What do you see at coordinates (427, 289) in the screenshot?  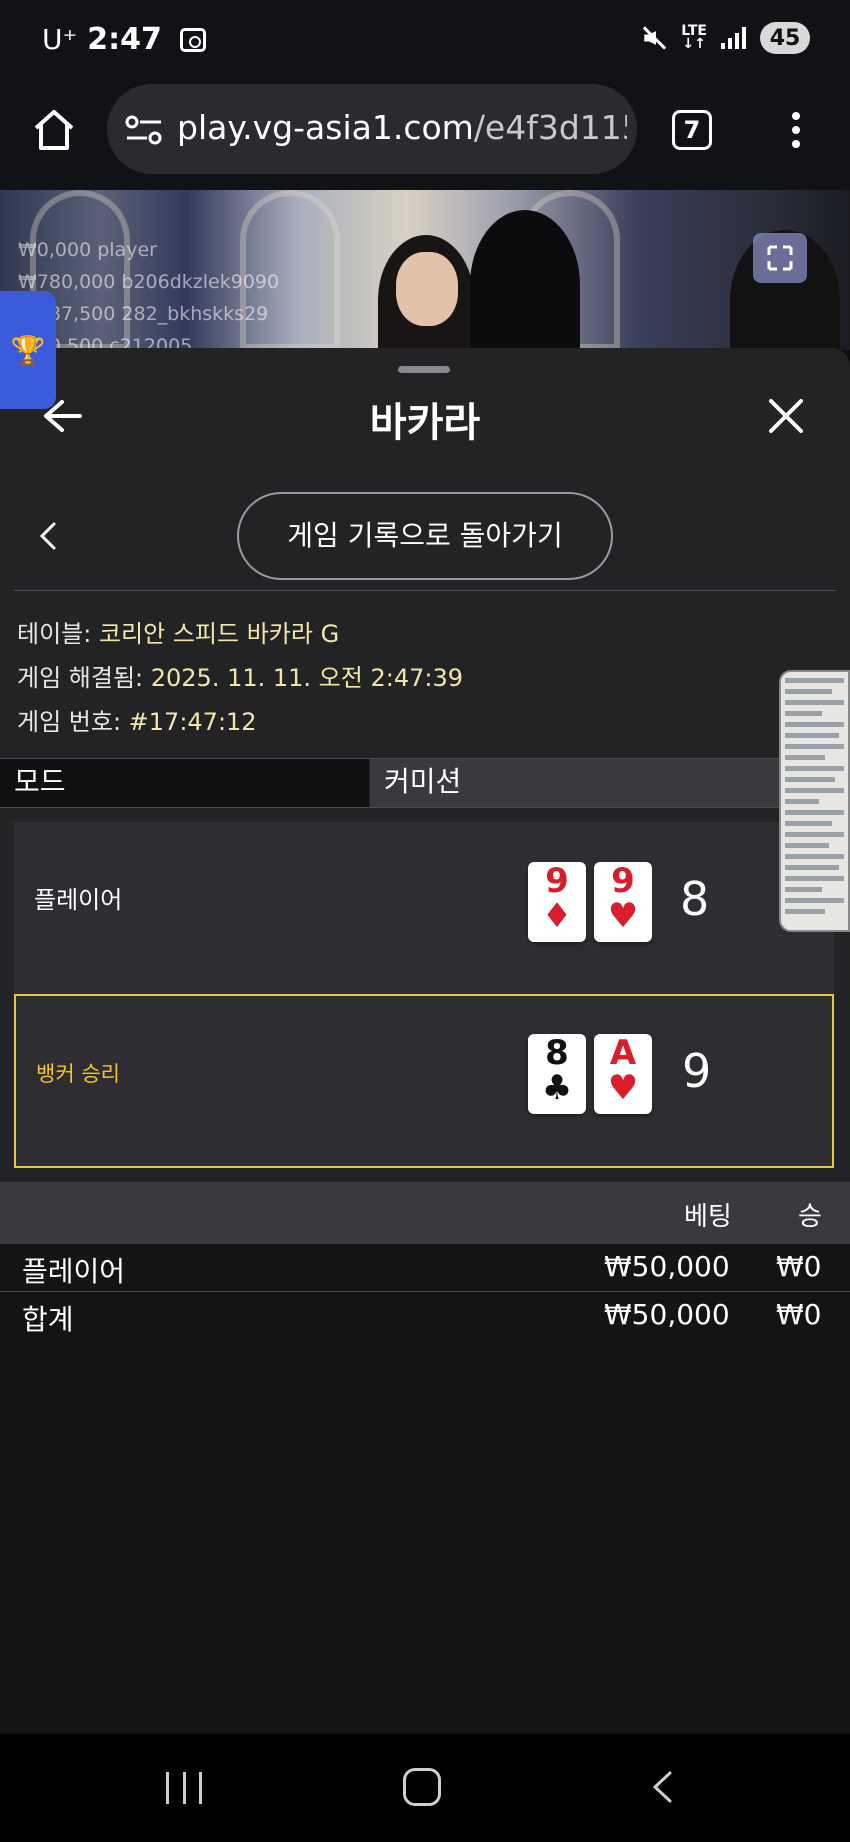 I see `dealer-face` at bounding box center [427, 289].